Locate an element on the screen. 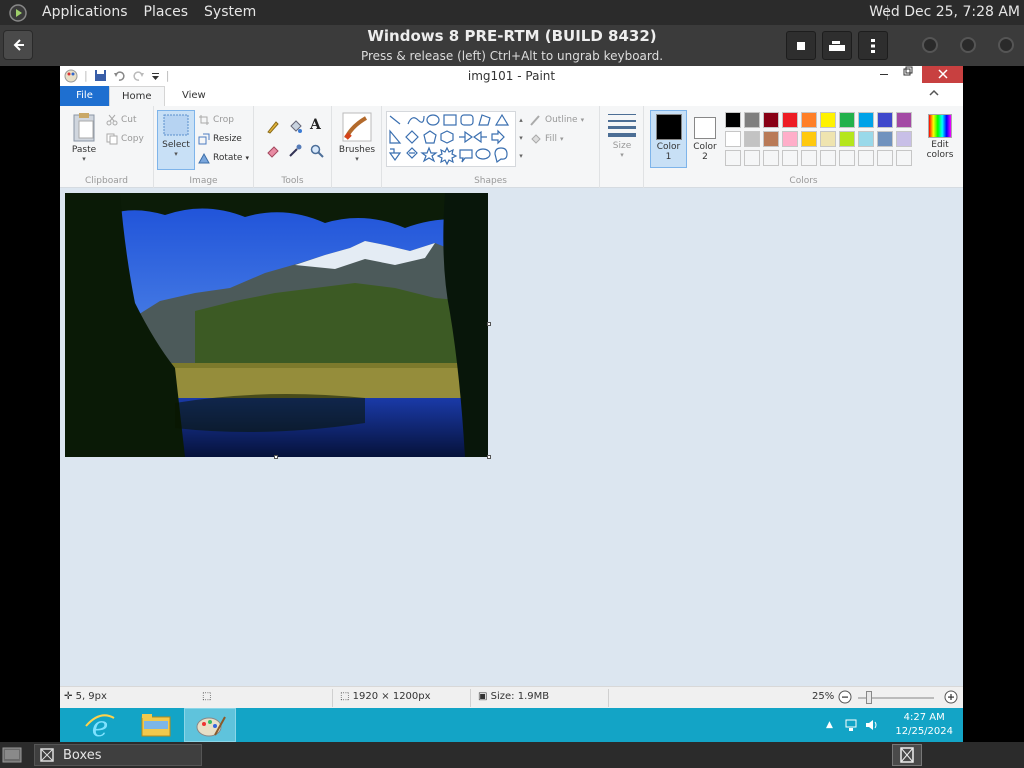  resize-handle-right is located at coordinates (489, 324).